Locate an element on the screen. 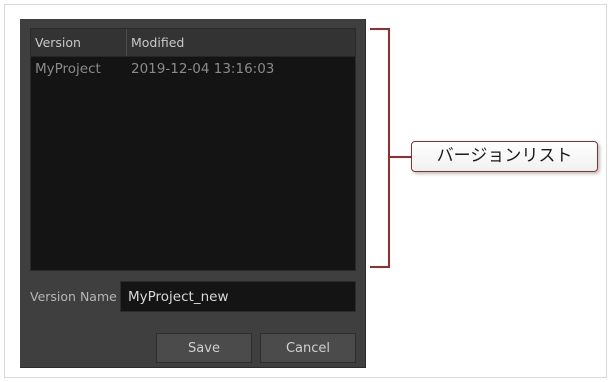 The image size is (611, 382). cancel-button: Cancel is located at coordinates (308, 348).